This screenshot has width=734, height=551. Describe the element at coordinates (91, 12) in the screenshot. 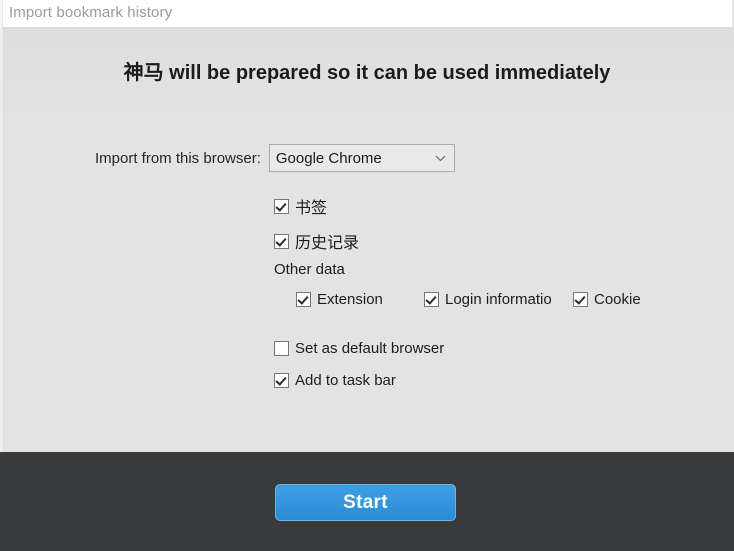

I see `window-title: Import bookmark history` at that location.